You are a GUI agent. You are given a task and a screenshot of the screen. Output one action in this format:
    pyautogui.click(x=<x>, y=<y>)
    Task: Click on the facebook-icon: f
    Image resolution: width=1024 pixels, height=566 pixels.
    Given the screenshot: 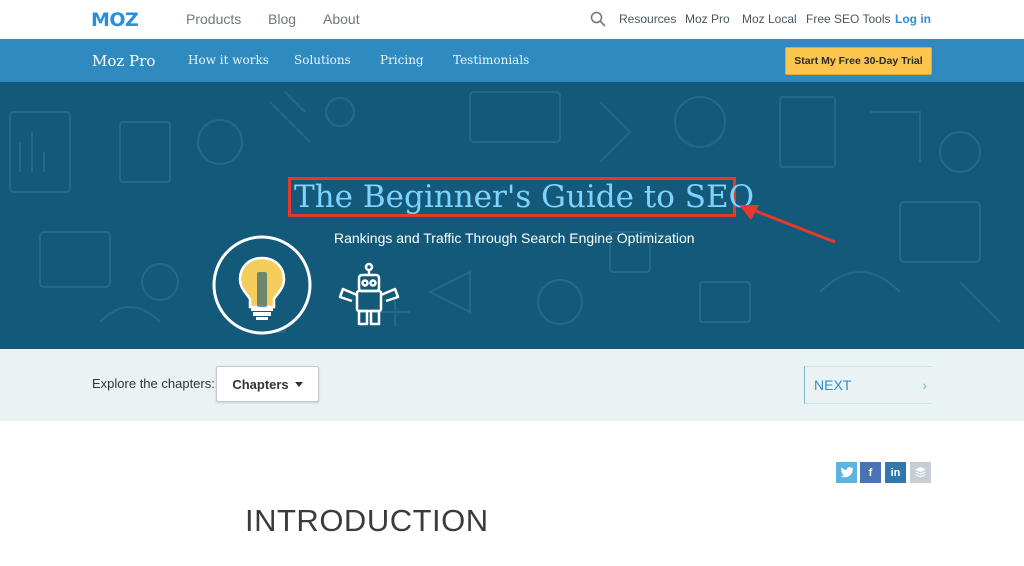 What is the action you would take?
    pyautogui.click(x=870, y=472)
    